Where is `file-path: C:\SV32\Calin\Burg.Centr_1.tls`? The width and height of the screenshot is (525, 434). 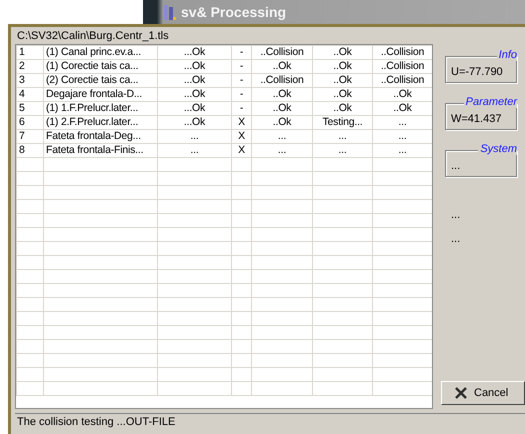 file-path: C:\SV32\Calin\Burg.Centr_1.tls is located at coordinates (93, 36).